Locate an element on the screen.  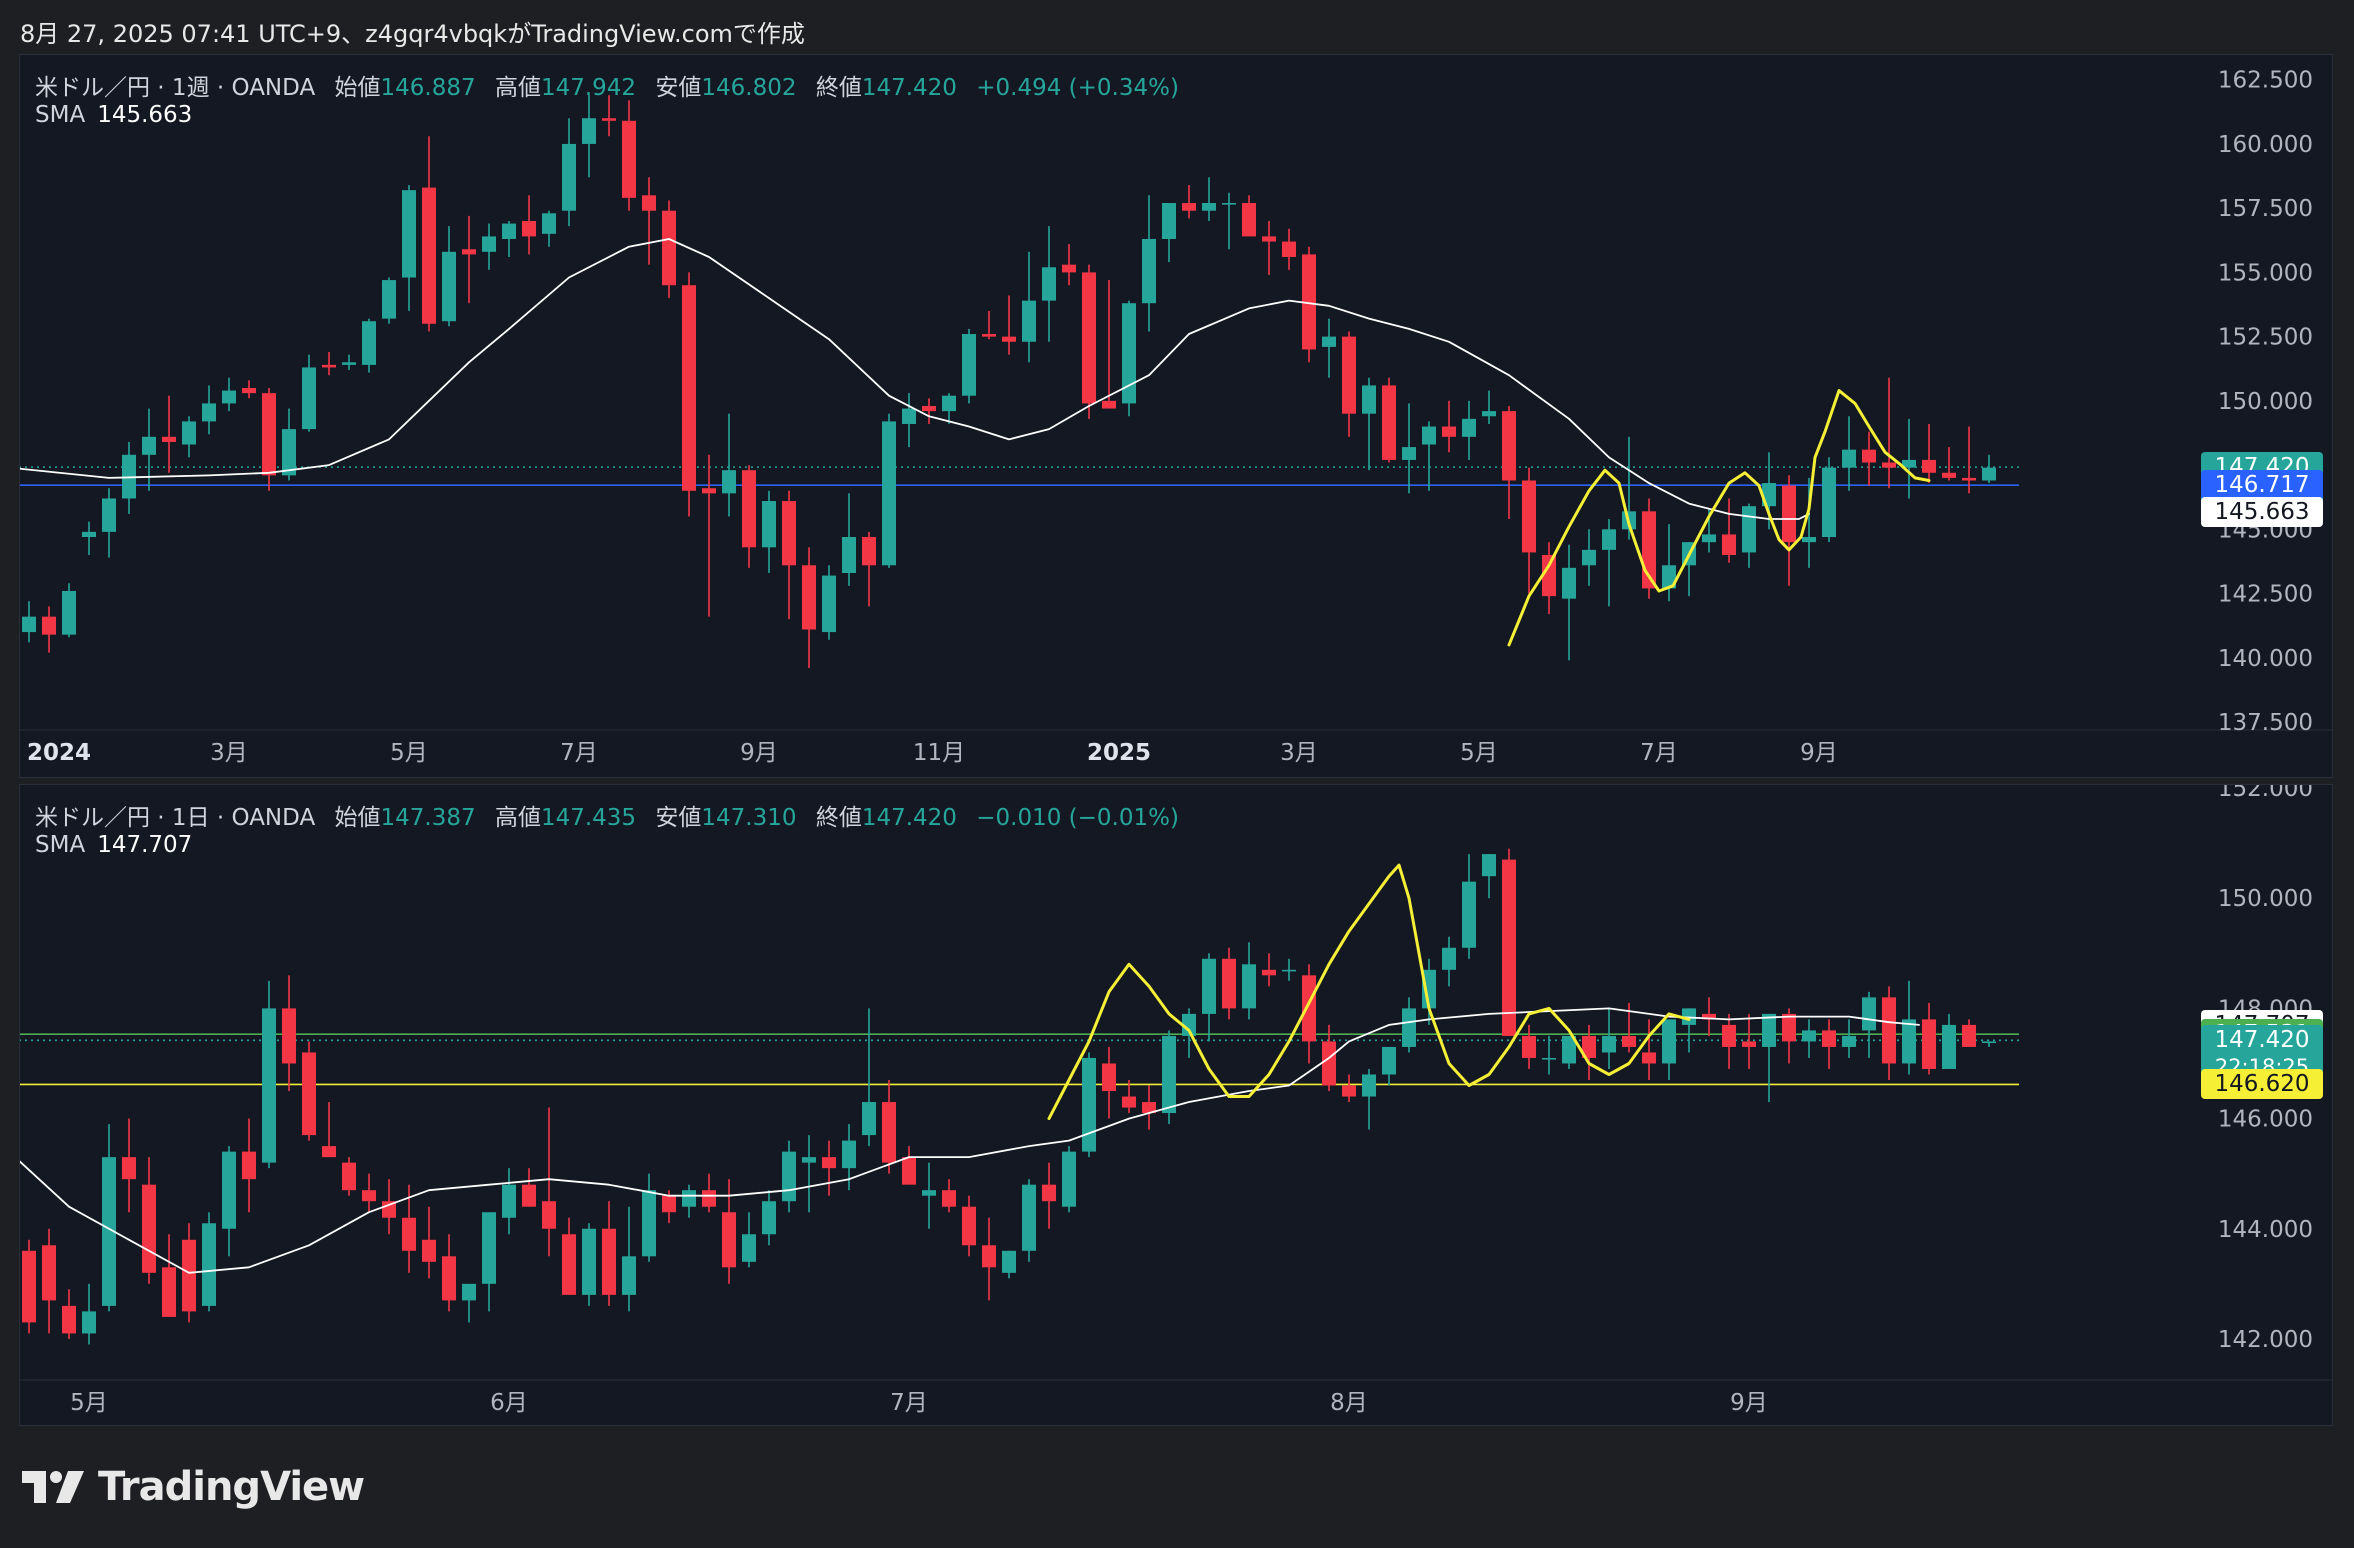
x-axis-tick-label: 5月 is located at coordinates (1479, 753).